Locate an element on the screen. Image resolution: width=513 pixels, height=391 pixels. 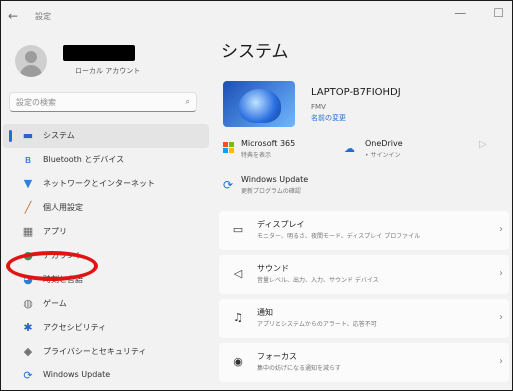
card-title: 通知 is located at coordinates (265, 312).